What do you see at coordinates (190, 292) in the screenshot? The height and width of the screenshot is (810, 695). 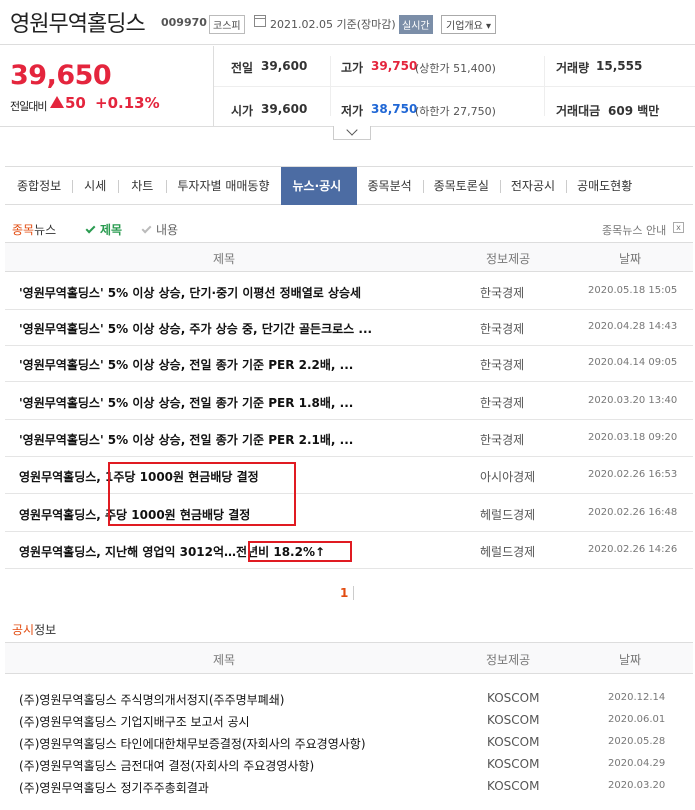 I see `news-title-link: '영원무역홀딩스' 5% 이상 상승, 단기·중기 이평선 정배열로 상승세` at bounding box center [190, 292].